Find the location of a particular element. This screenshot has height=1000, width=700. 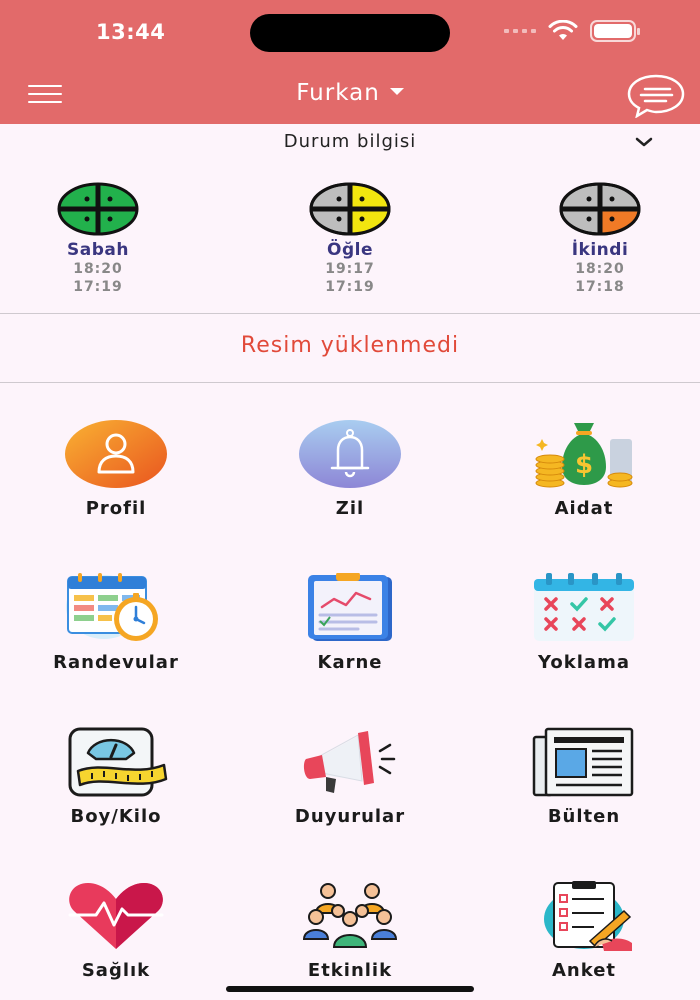

menu-item-label: Randevular is located at coordinates (116, 662).